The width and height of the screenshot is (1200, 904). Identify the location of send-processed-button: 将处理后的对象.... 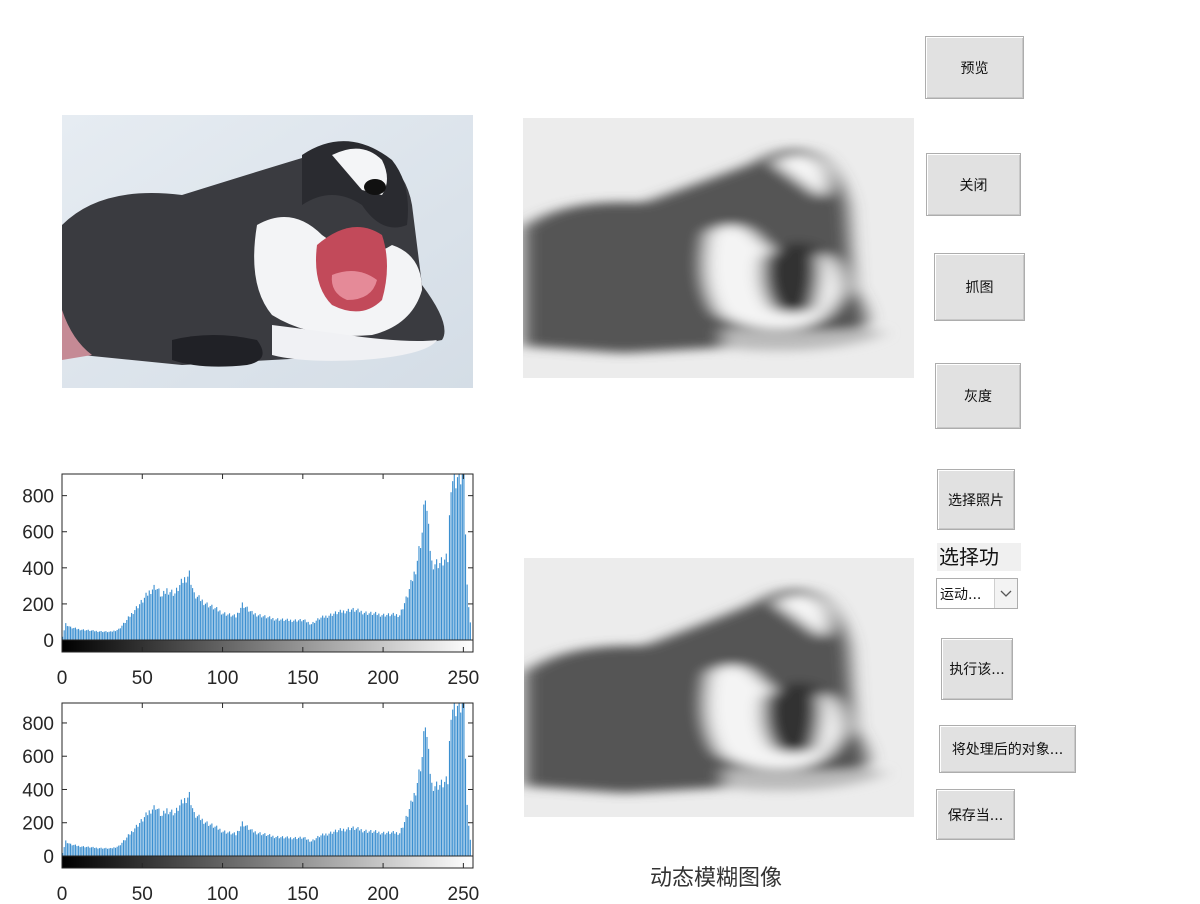
(1007, 749).